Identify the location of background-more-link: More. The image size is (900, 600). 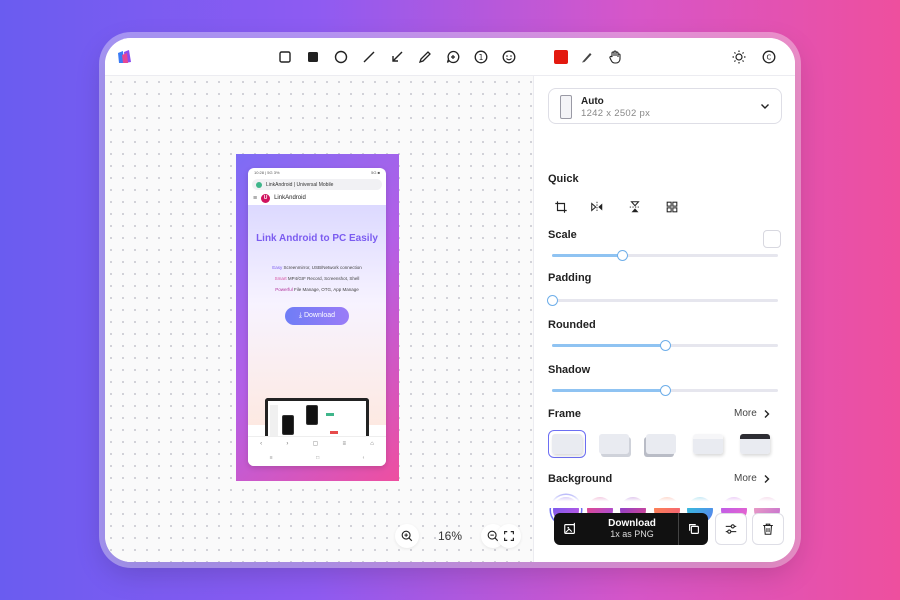
(752, 478).